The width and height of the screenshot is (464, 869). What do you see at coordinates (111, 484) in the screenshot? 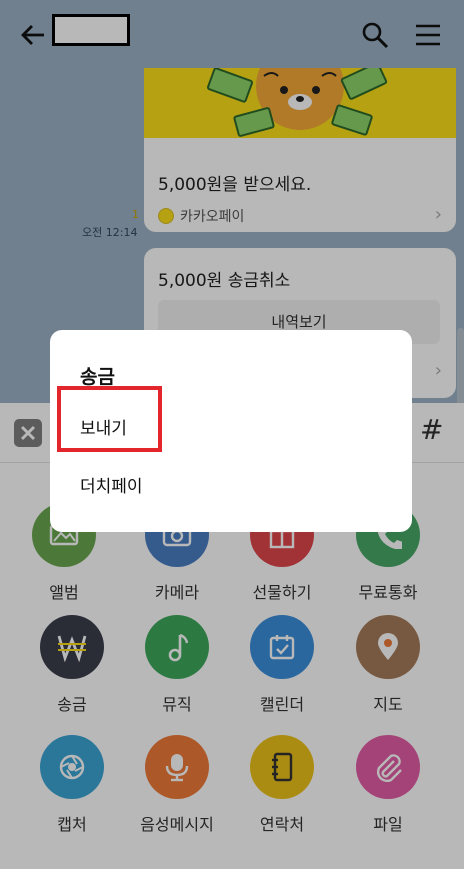
I see `dutch-pay-option: 더치페이` at bounding box center [111, 484].